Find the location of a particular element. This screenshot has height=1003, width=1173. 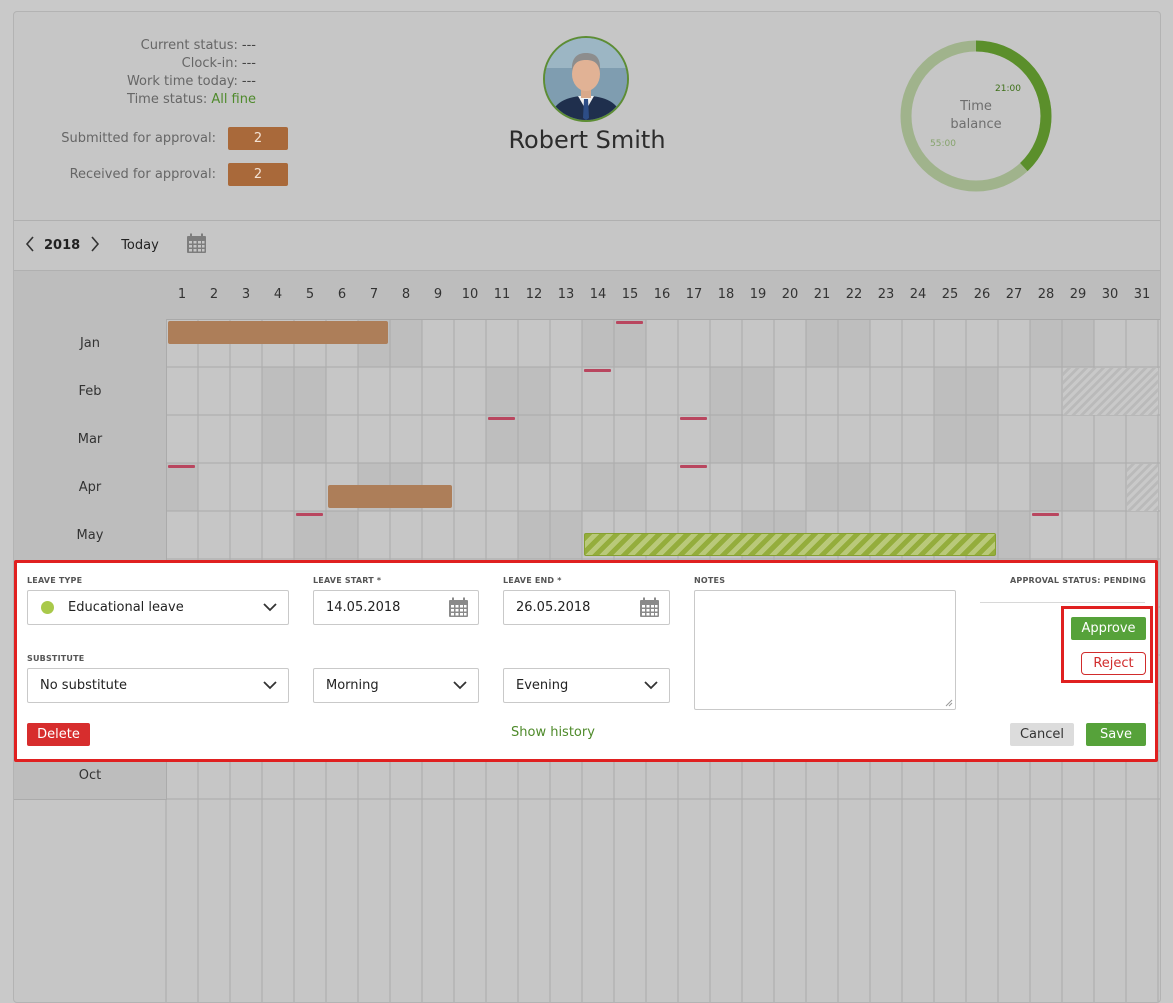

chevron-right-icon is located at coordinates (95, 243).